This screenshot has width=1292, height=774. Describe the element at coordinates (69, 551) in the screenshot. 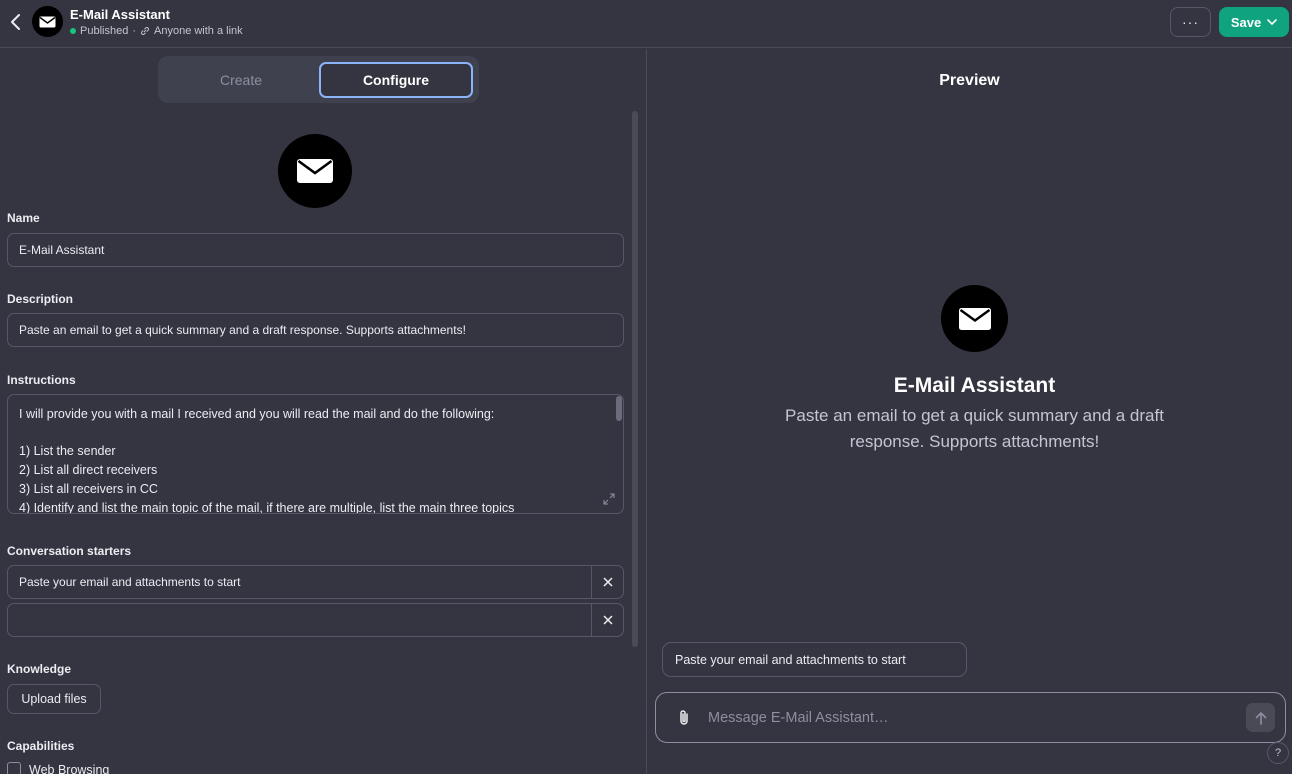

I see `conversation-starters-label: Conversation starters` at that location.